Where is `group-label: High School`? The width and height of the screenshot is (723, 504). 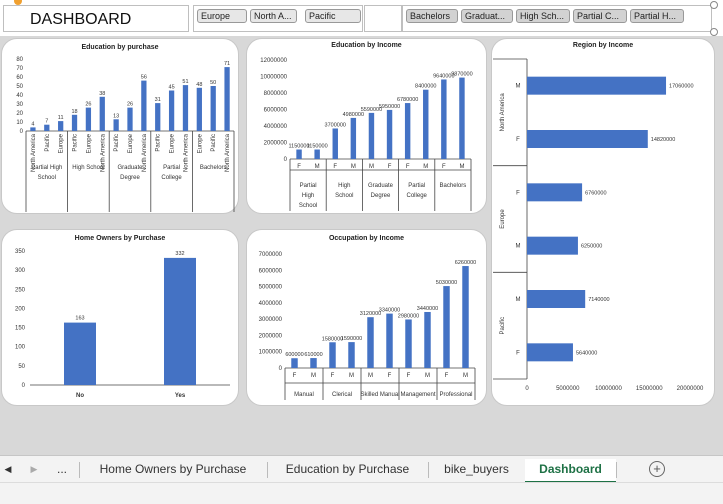
group-label: High School is located at coordinates (88, 168).